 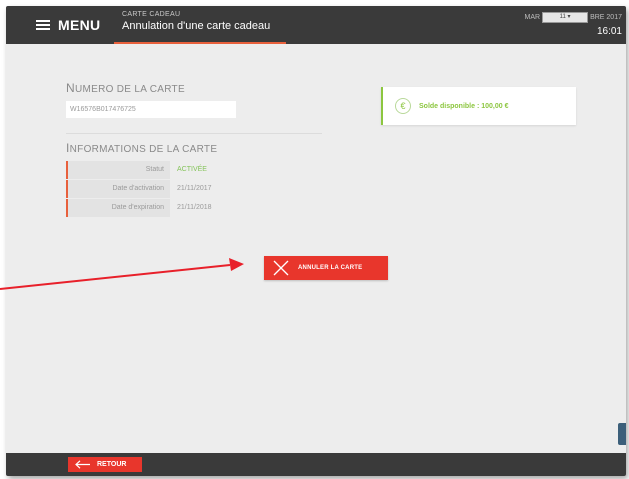 I want to click on divider, so click(x=194, y=133).